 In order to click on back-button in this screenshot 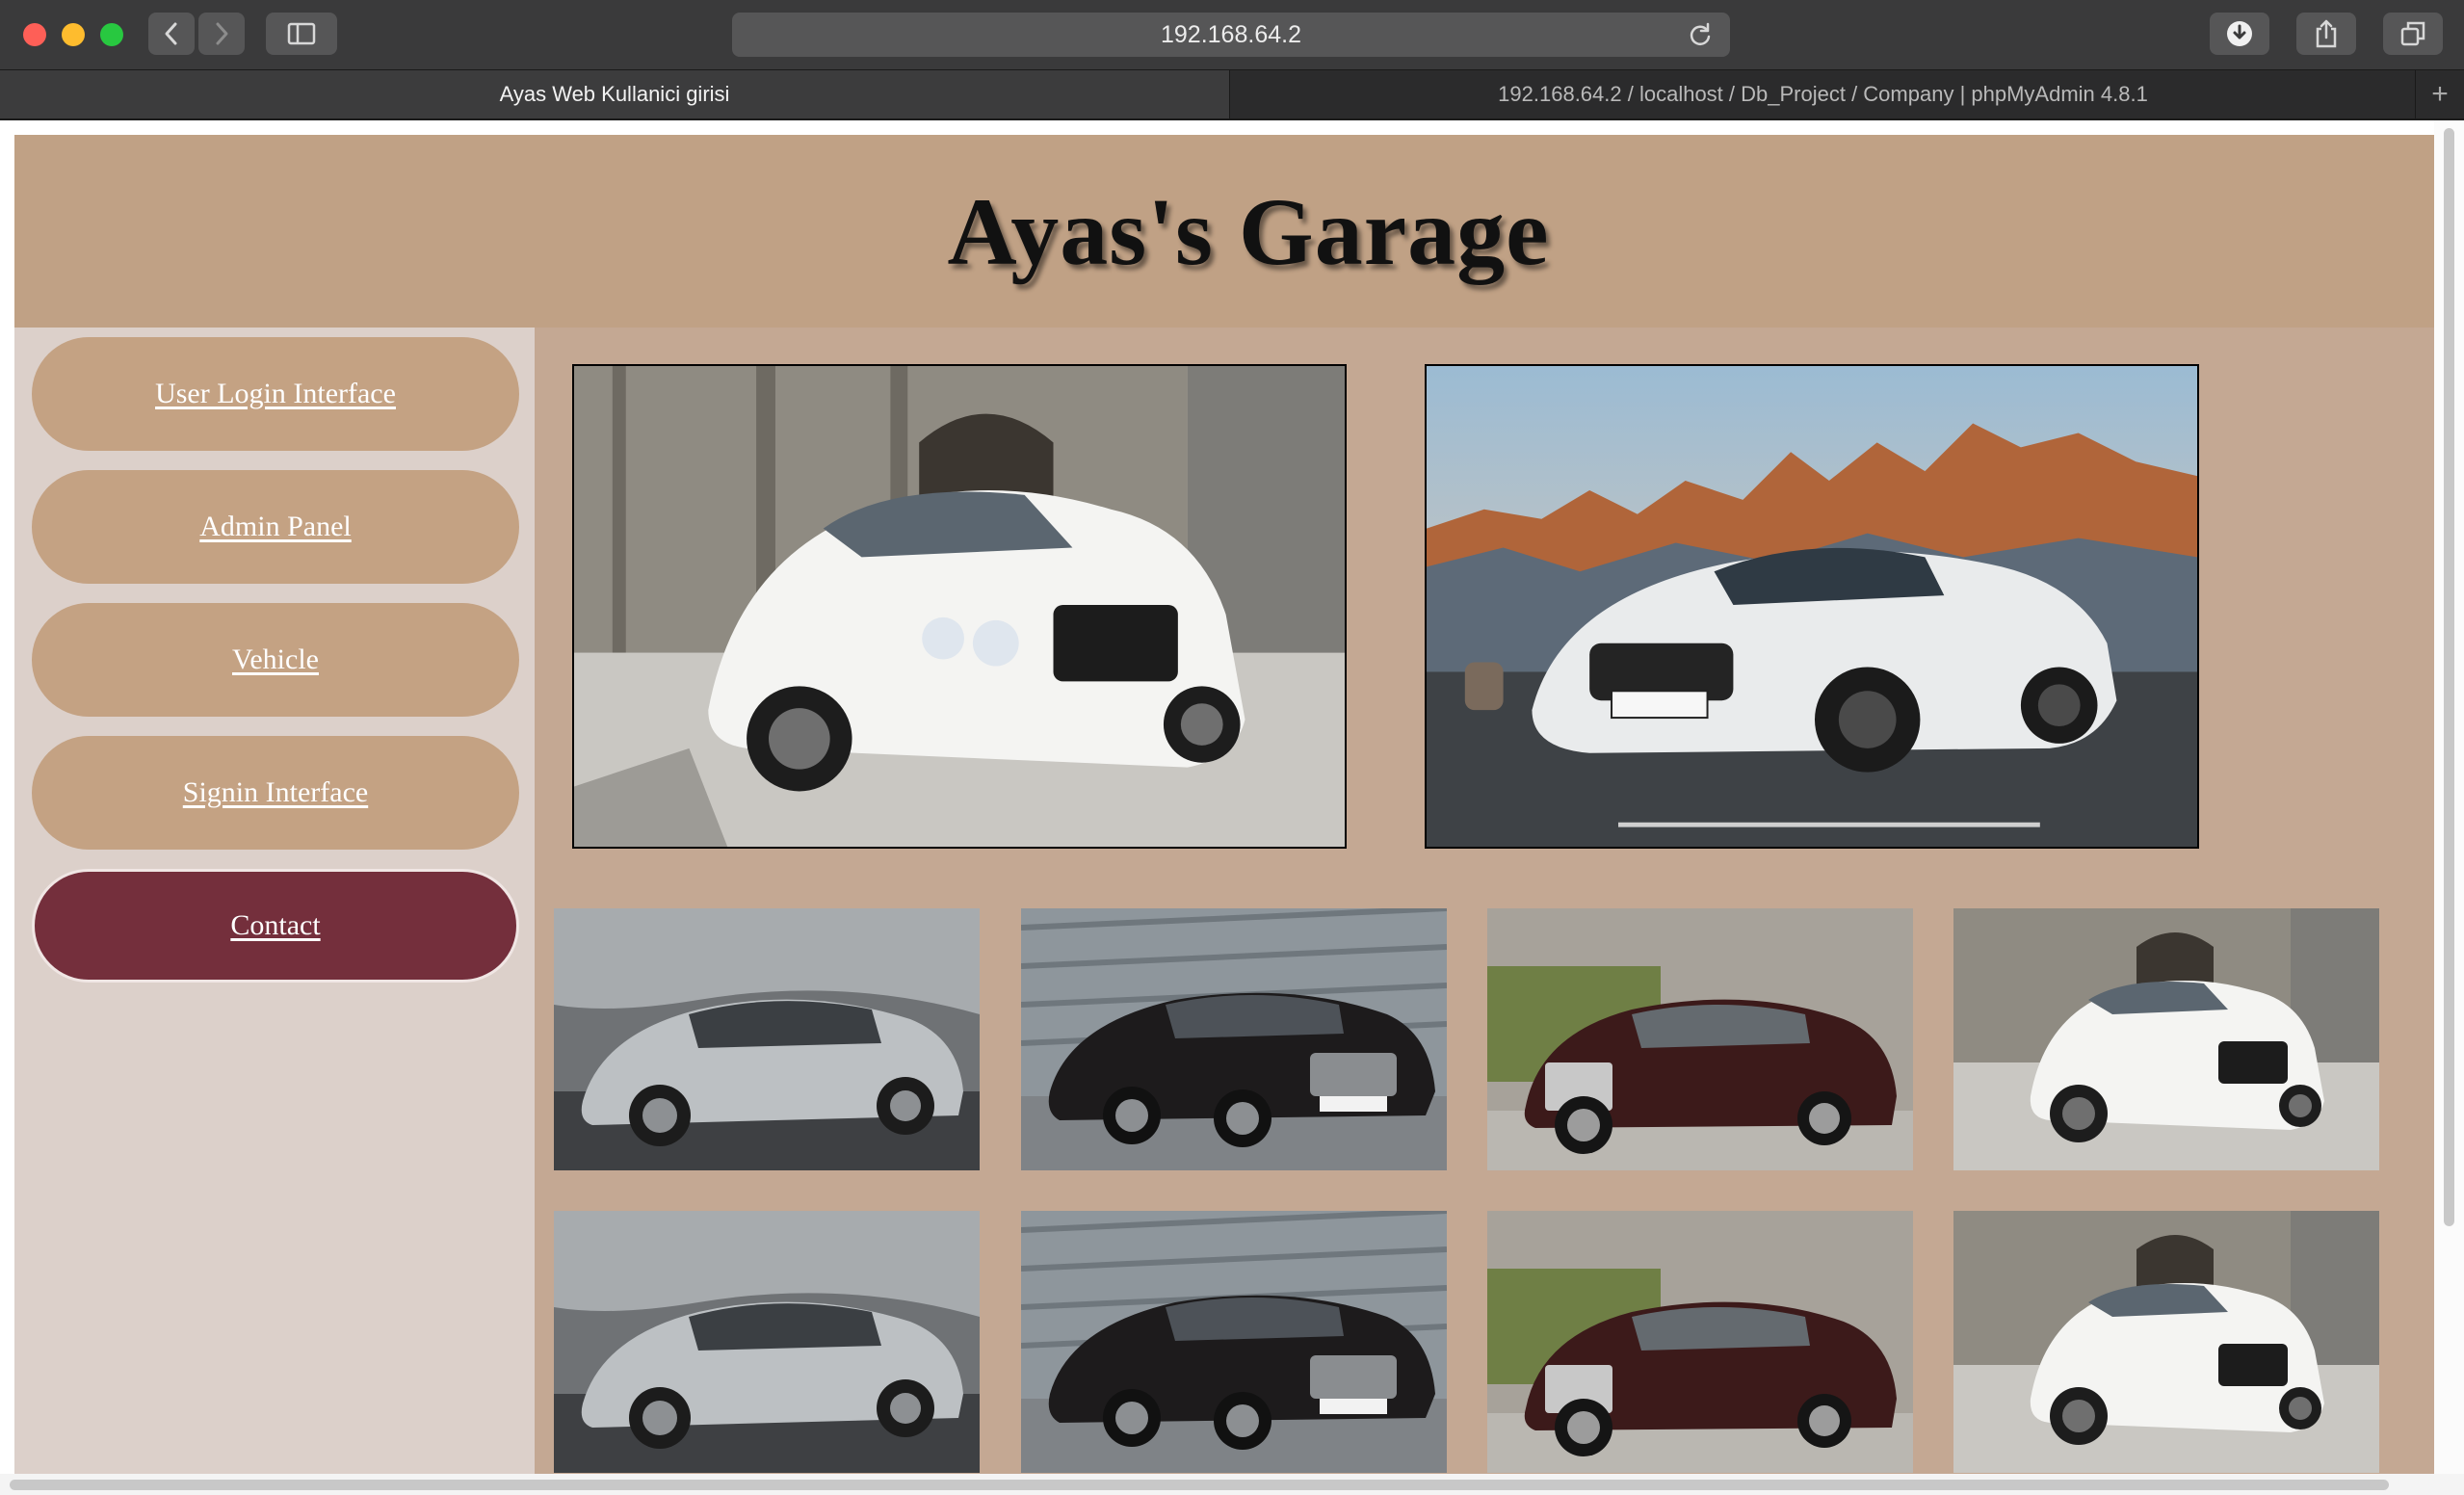, I will do `click(171, 34)`.